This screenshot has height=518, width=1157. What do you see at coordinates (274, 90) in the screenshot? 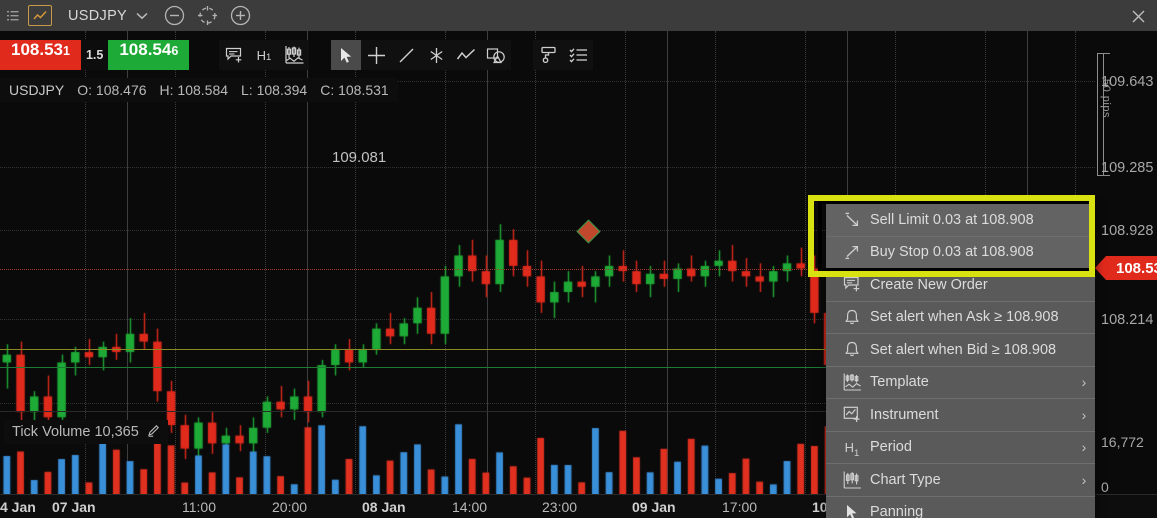
I see `ohlc-low: L: 108.394` at bounding box center [274, 90].